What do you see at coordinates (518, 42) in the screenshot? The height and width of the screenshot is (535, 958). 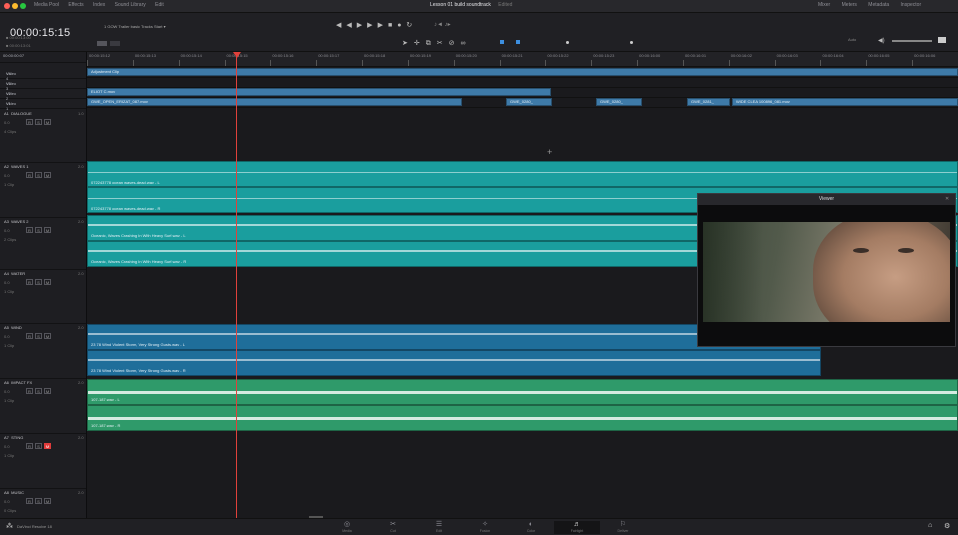 I see `marker-color-icon` at bounding box center [518, 42].